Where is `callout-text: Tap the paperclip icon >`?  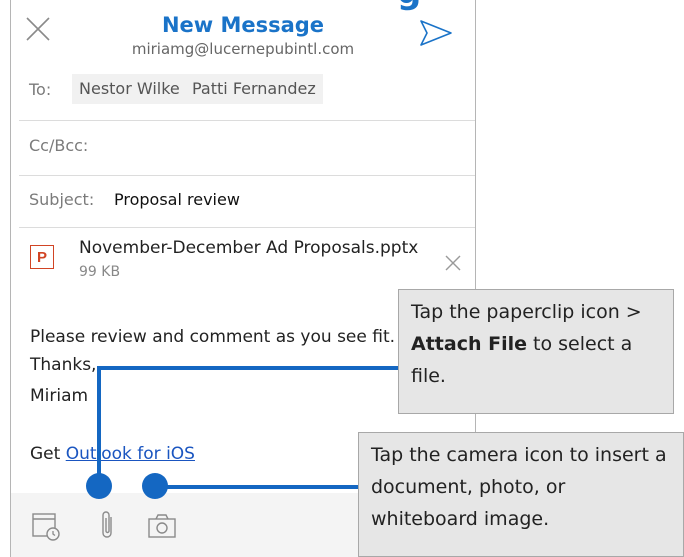 callout-text: Tap the paperclip icon > is located at coordinates (526, 312).